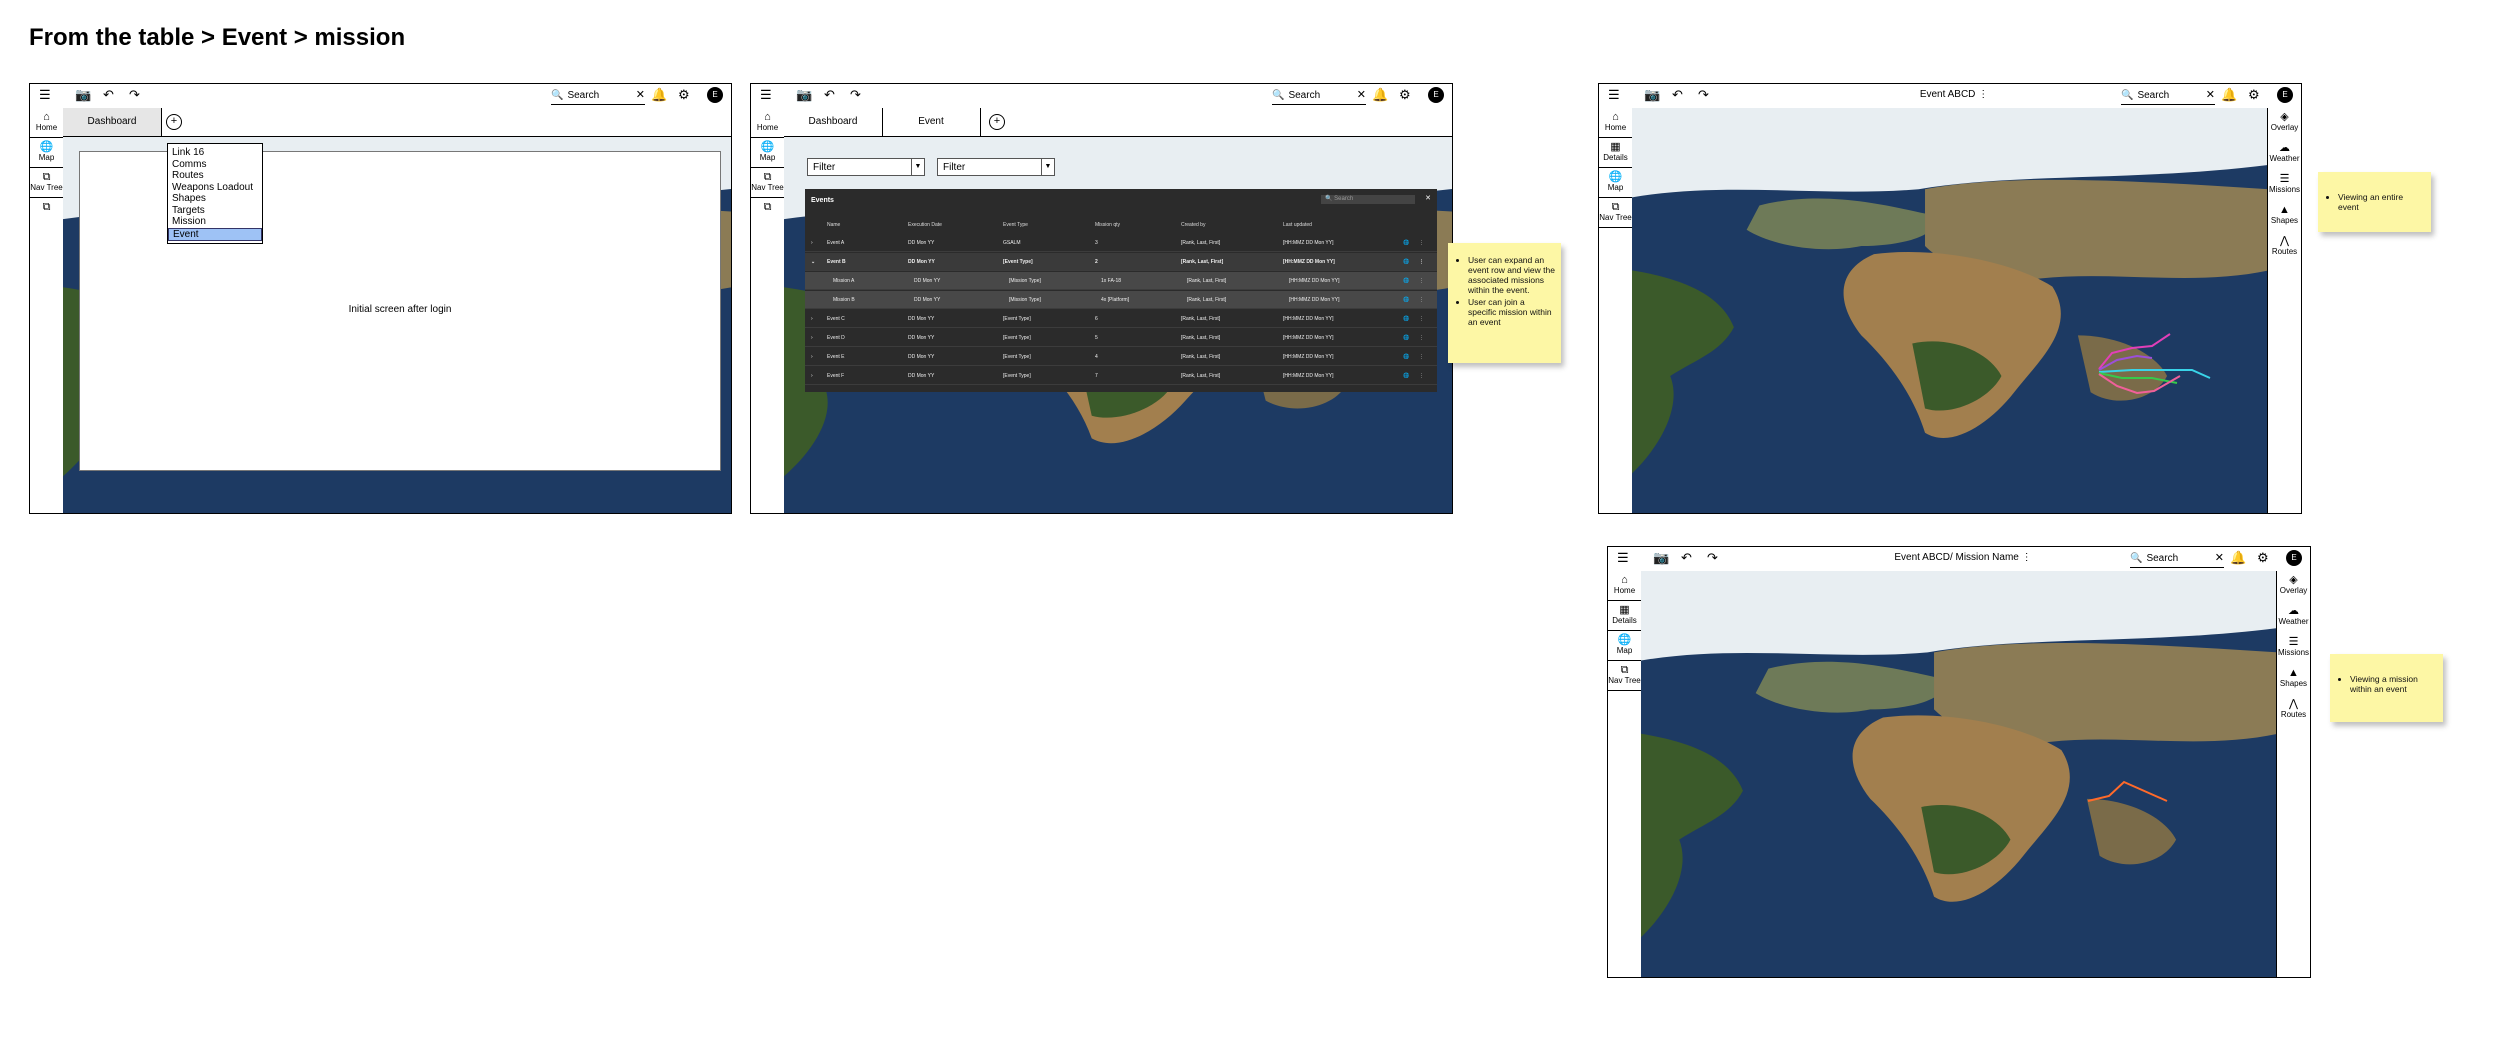 This screenshot has height=1041, width=2500. I want to click on column-header-execution-date: Execution Date, so click(925, 225).